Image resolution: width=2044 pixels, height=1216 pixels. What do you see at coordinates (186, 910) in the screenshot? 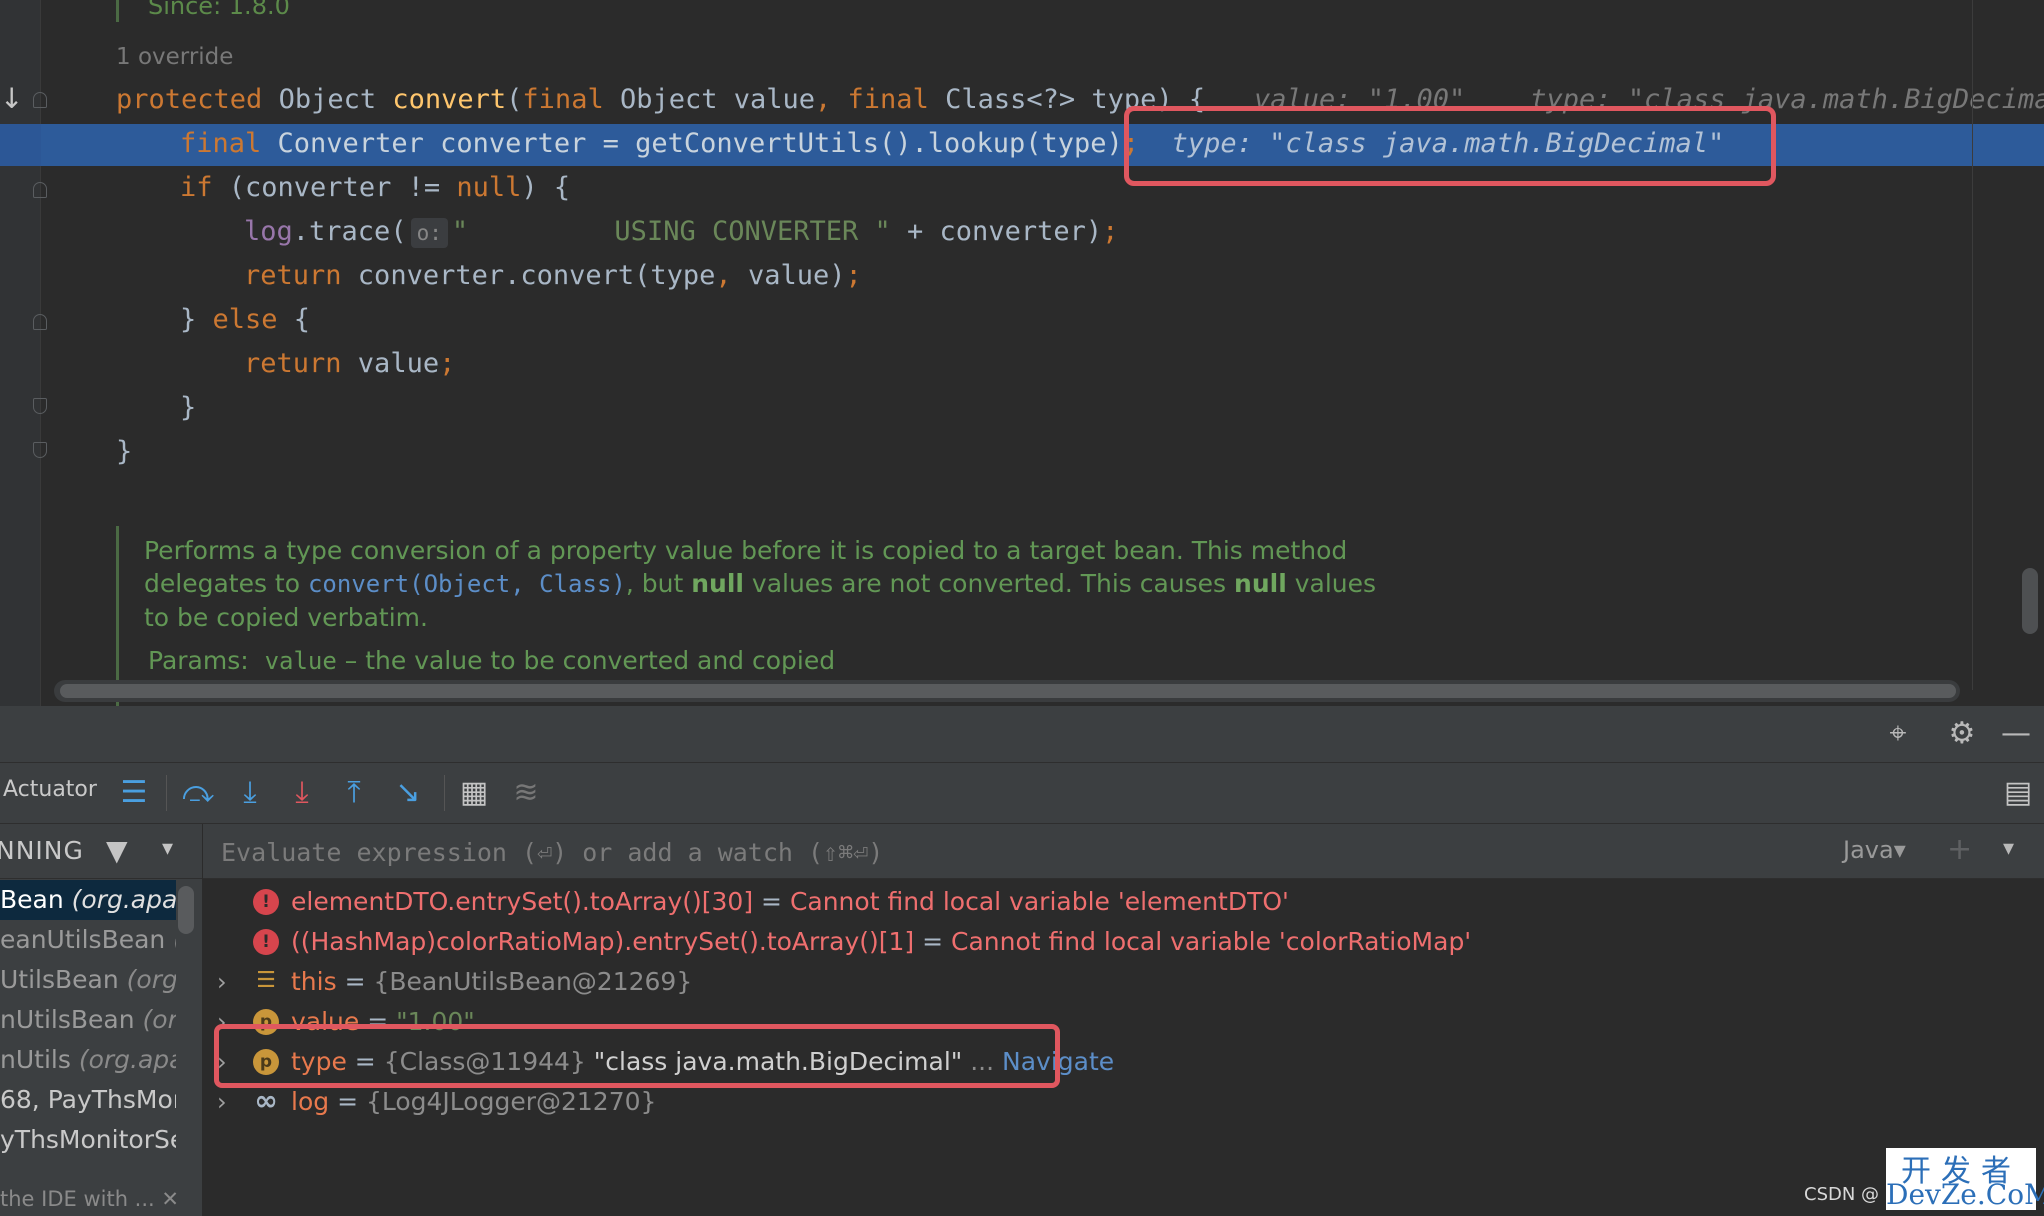
I see `frames-scrollbar` at bounding box center [186, 910].